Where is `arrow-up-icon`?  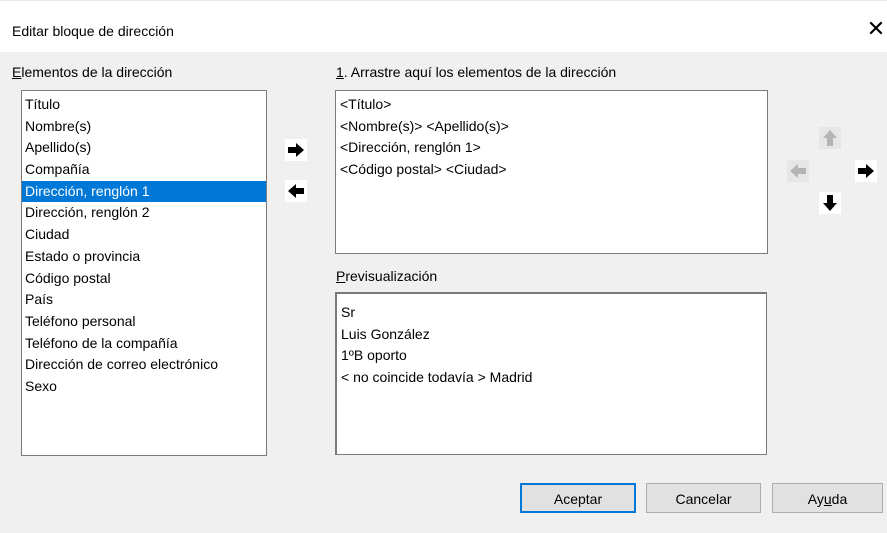 arrow-up-icon is located at coordinates (830, 138).